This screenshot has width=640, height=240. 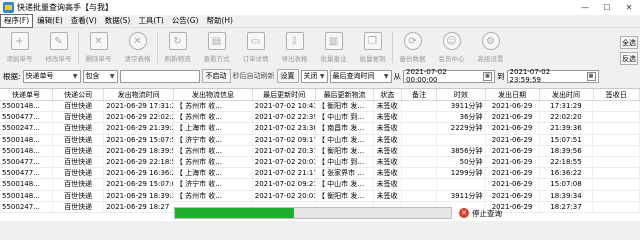 What do you see at coordinates (79, 94) in the screenshot?
I see `col-header: 快递公司` at bounding box center [79, 94].